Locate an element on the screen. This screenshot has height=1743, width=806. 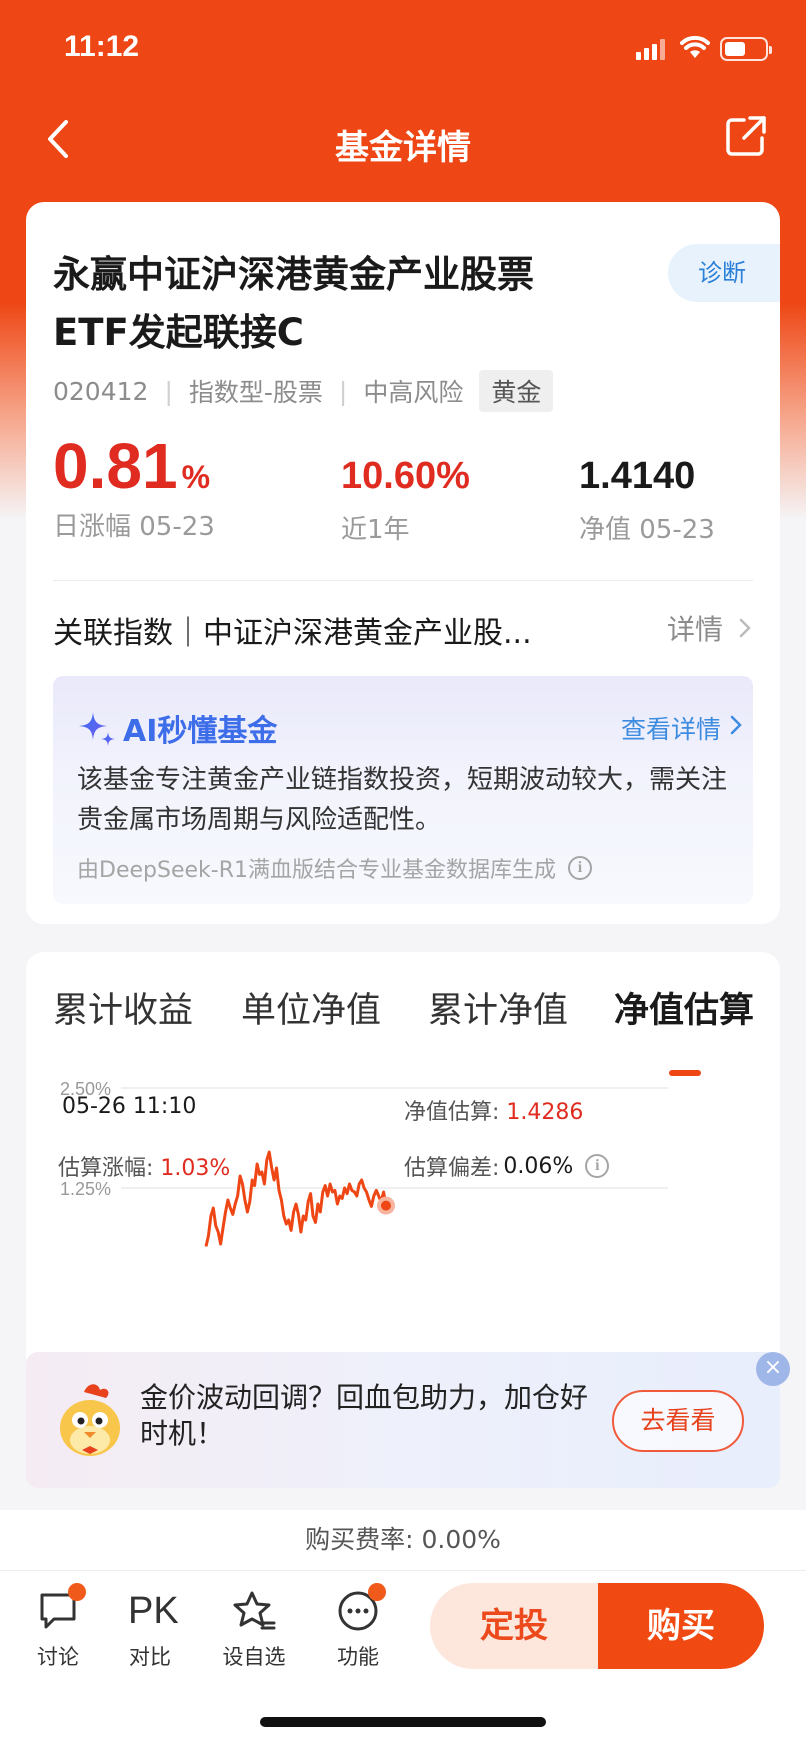
ai-title: AI秒懂基金 is located at coordinates (200, 731).